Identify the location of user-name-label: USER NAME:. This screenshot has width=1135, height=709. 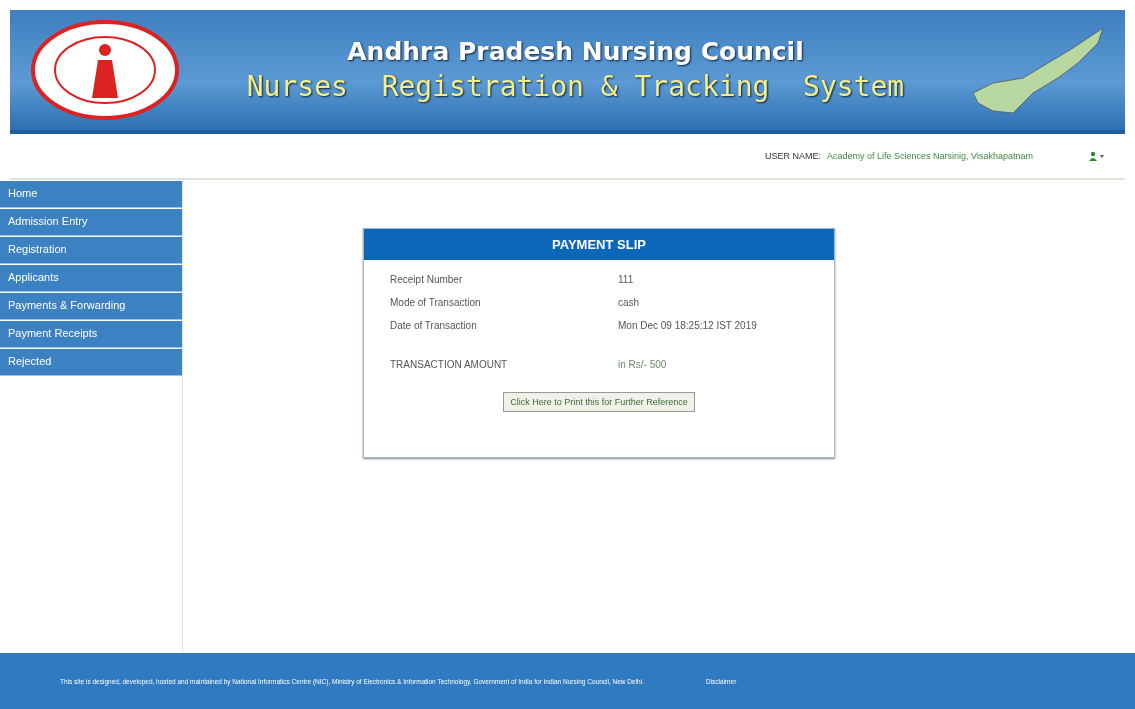
(793, 156).